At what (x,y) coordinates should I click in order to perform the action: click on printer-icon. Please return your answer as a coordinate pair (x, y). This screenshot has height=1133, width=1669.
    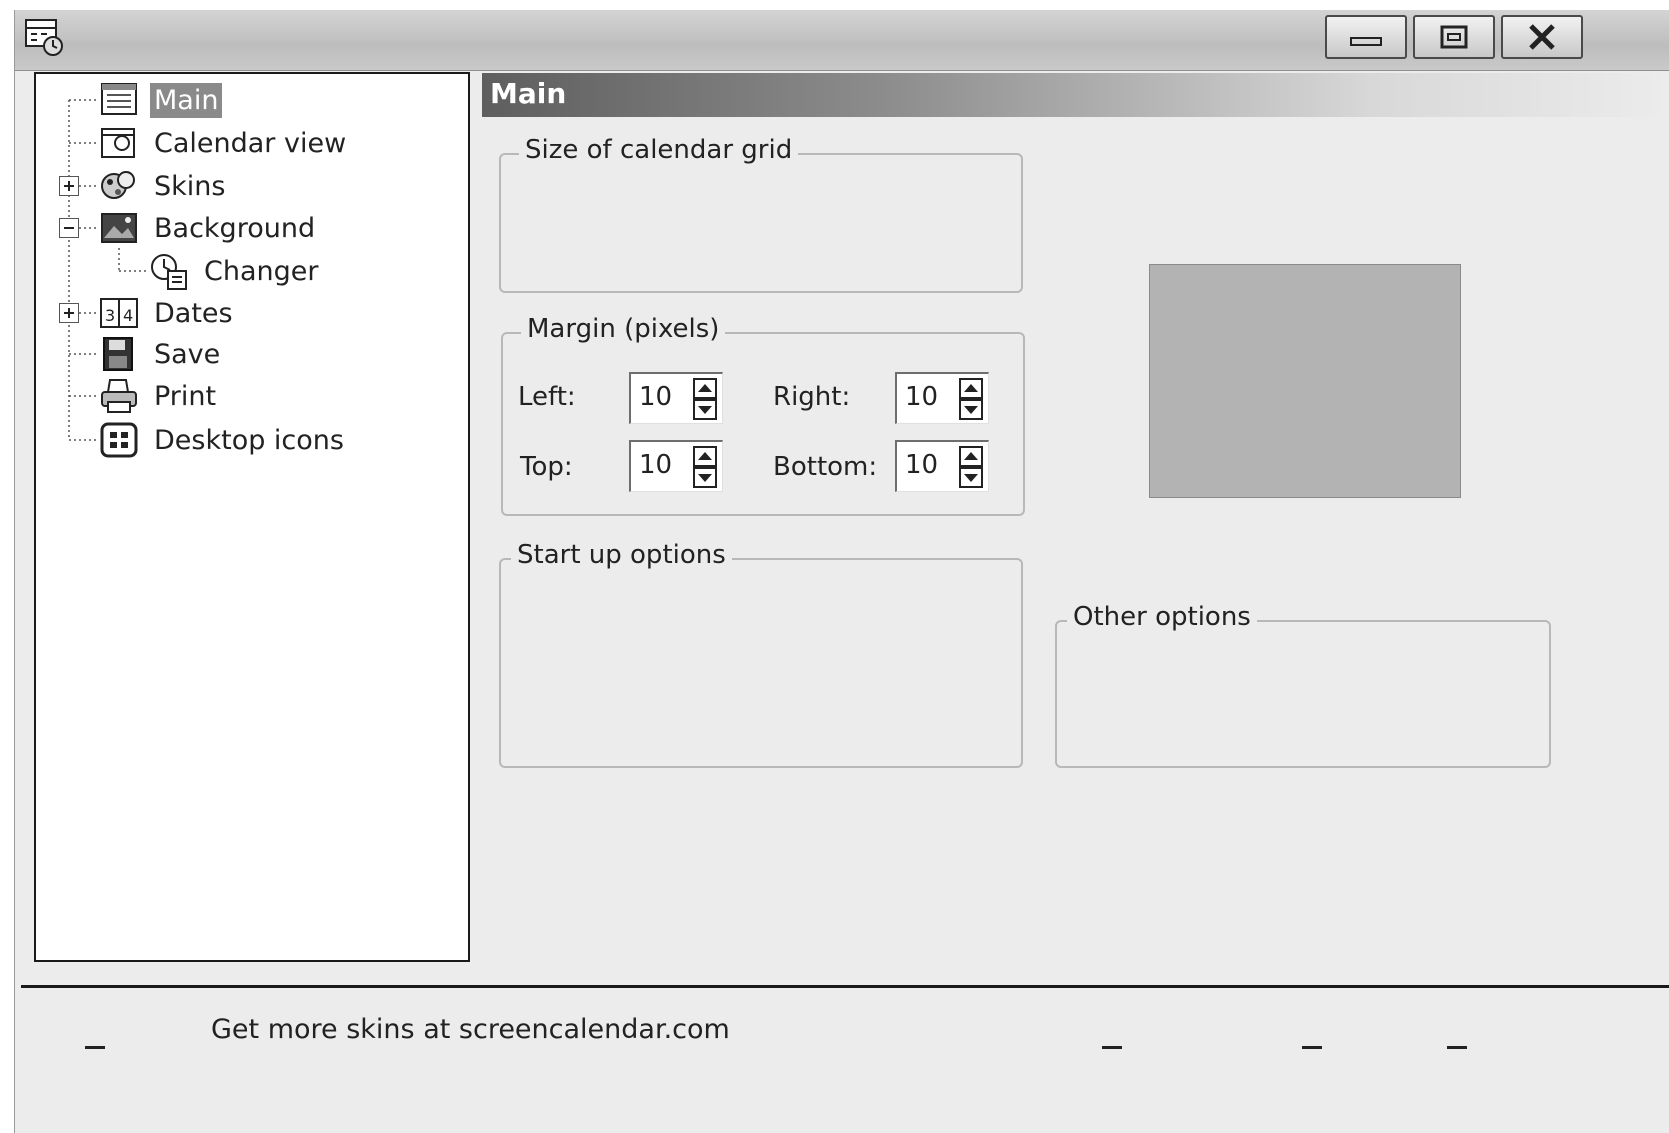
    Looking at the image, I should click on (119, 396).